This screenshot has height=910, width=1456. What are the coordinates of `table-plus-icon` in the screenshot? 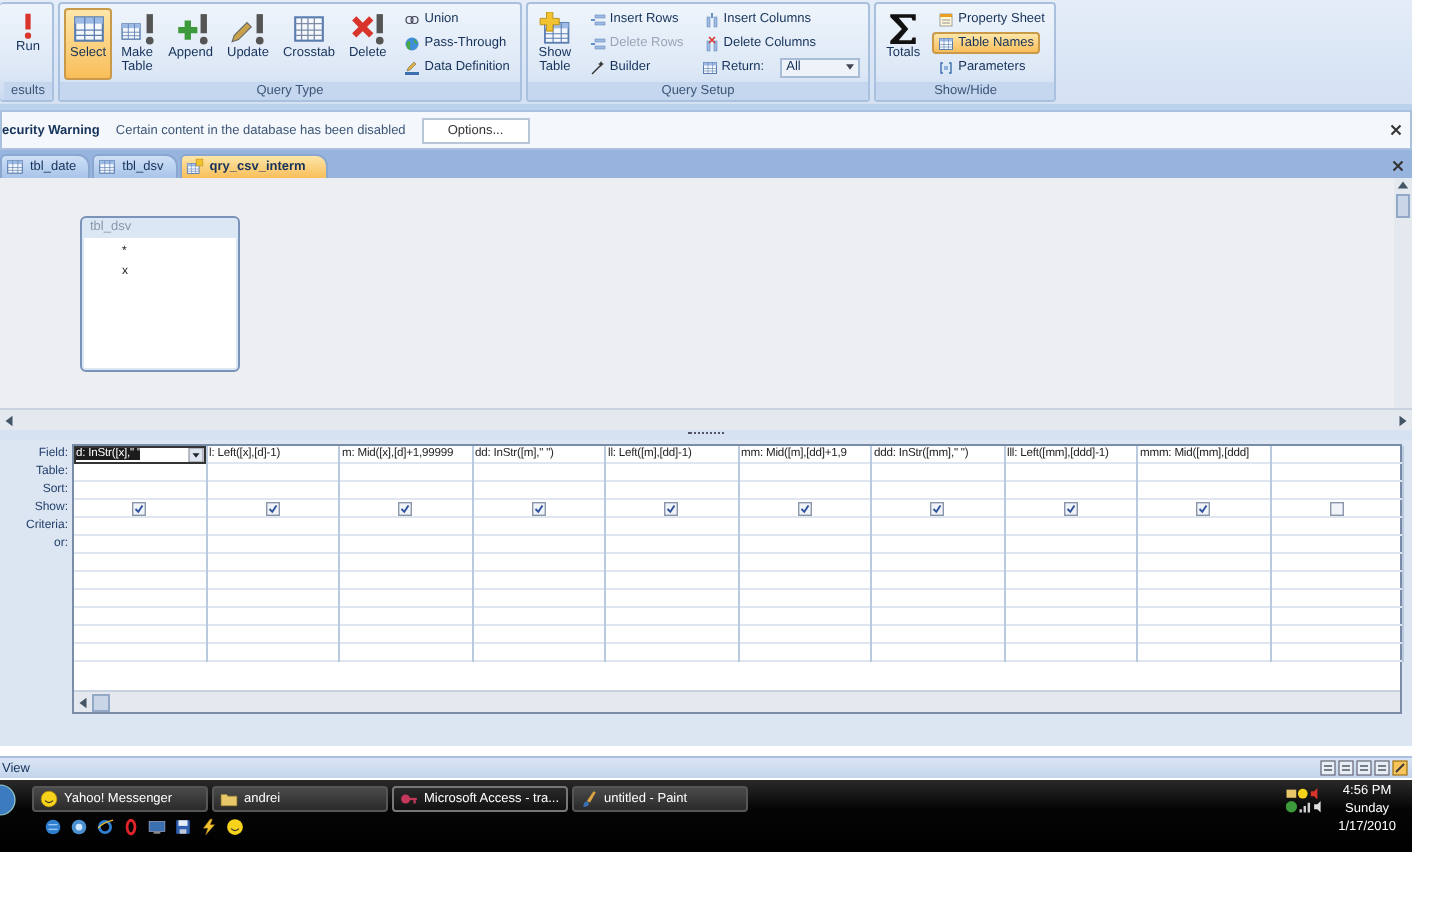 It's located at (554, 29).